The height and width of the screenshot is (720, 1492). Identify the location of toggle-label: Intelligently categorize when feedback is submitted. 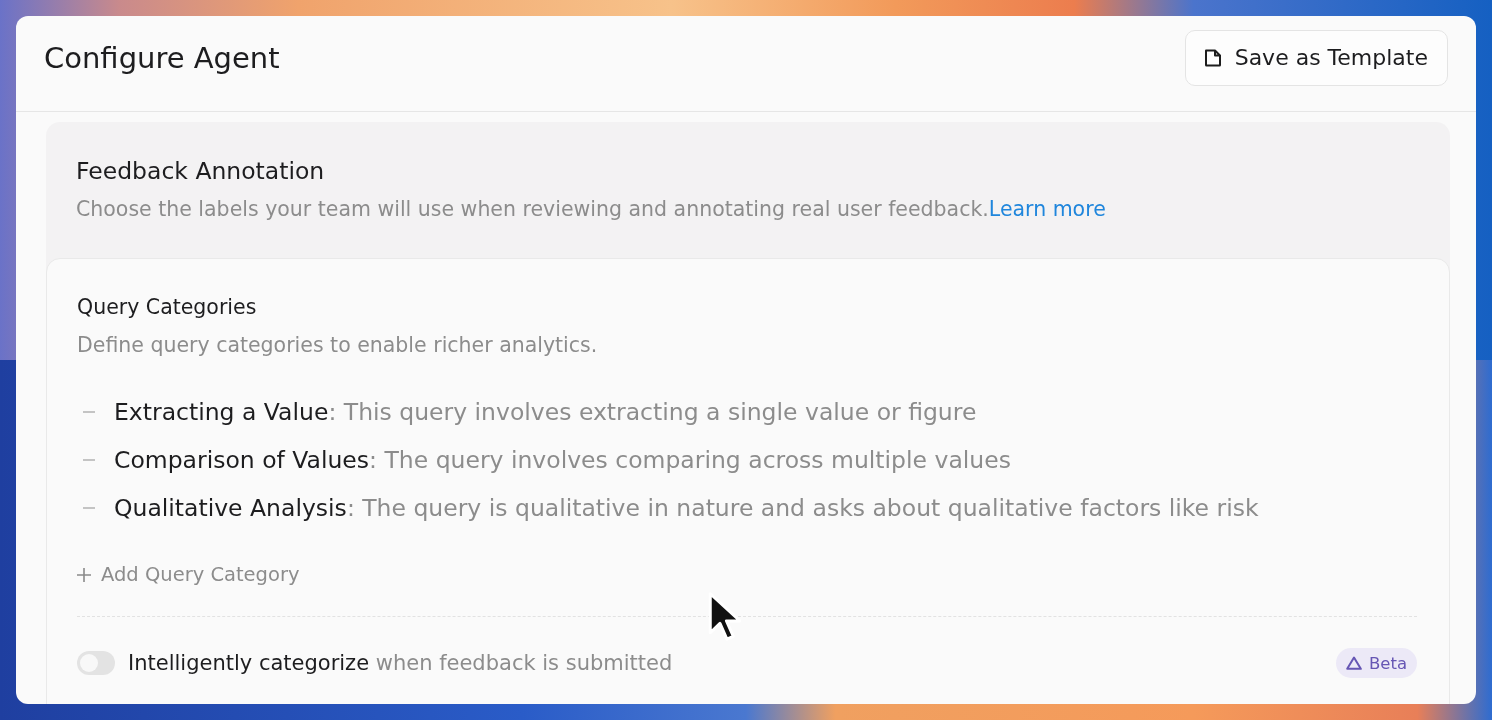
(400, 663).